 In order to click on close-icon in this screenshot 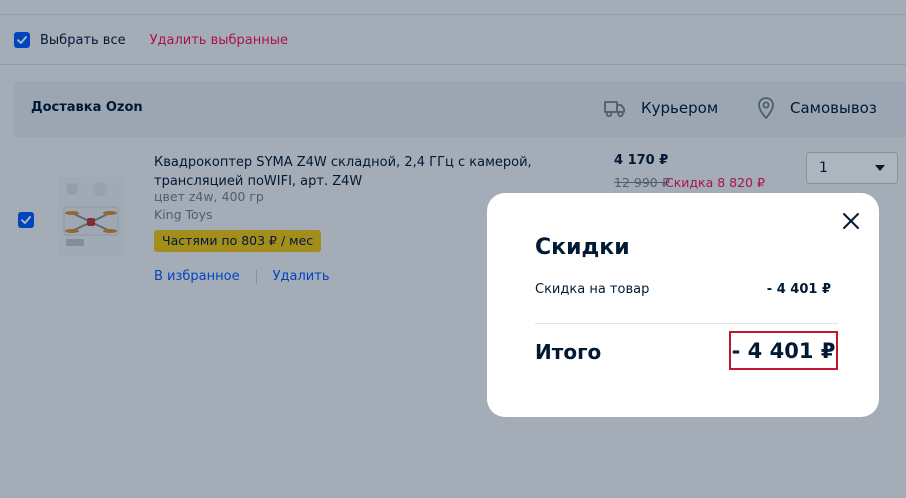, I will do `click(851, 221)`.